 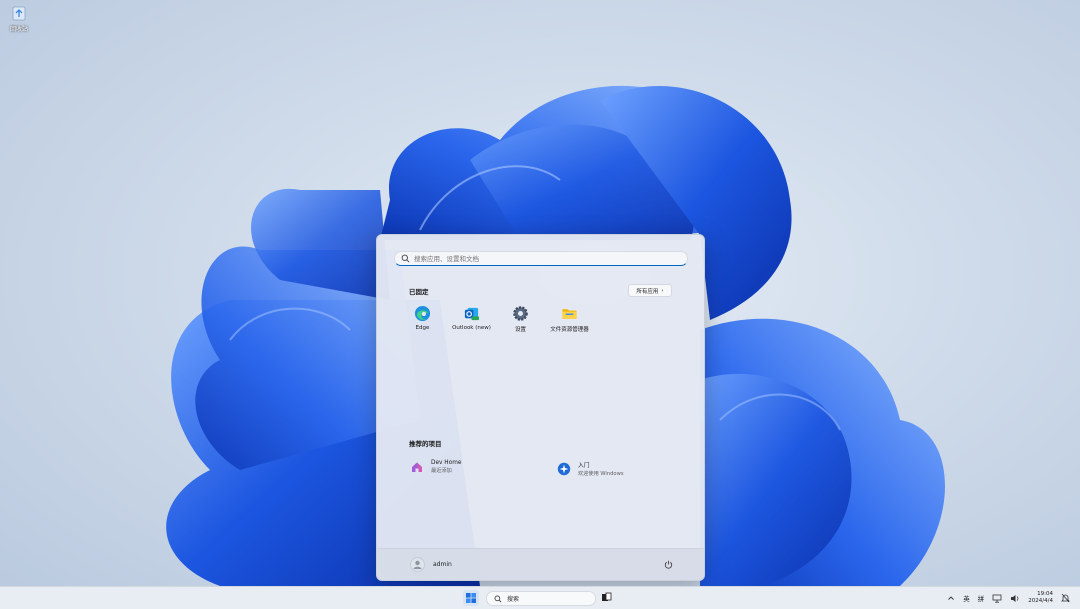 I want to click on settings-gear-icon, so click(x=520, y=313).